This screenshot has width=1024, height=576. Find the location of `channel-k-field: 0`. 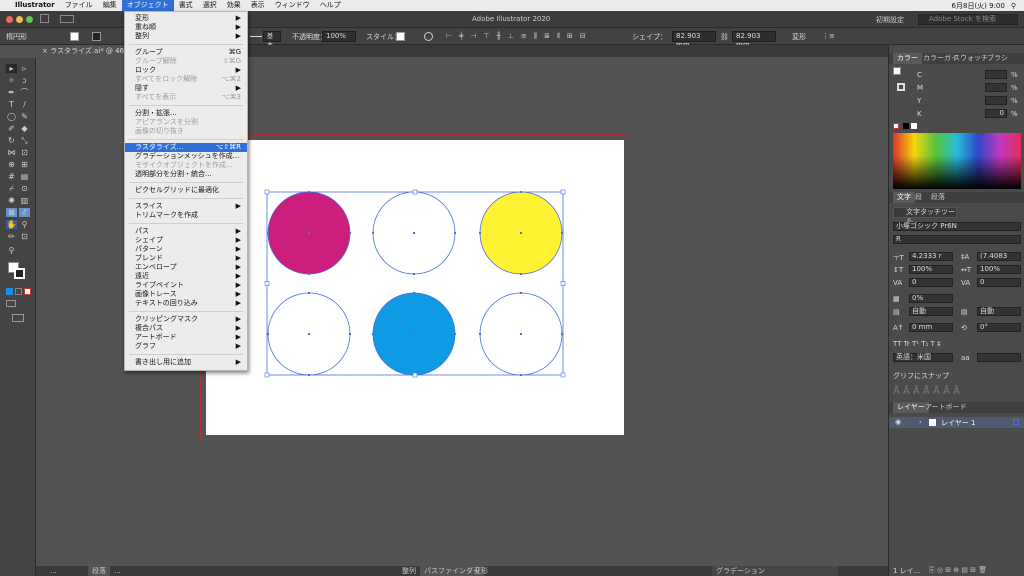

channel-k-field: 0 is located at coordinates (996, 113).